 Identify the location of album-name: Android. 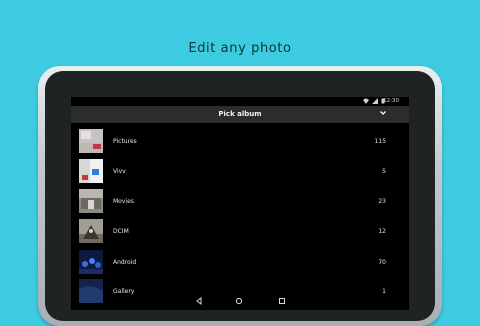
(125, 262).